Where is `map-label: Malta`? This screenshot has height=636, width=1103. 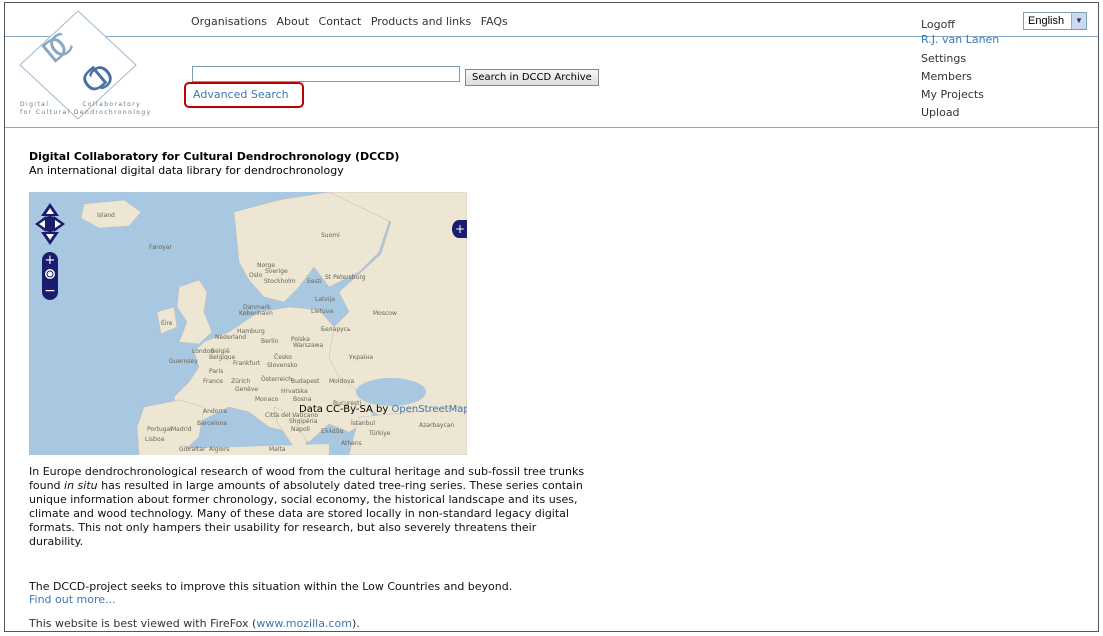 map-label: Malta is located at coordinates (277, 449).